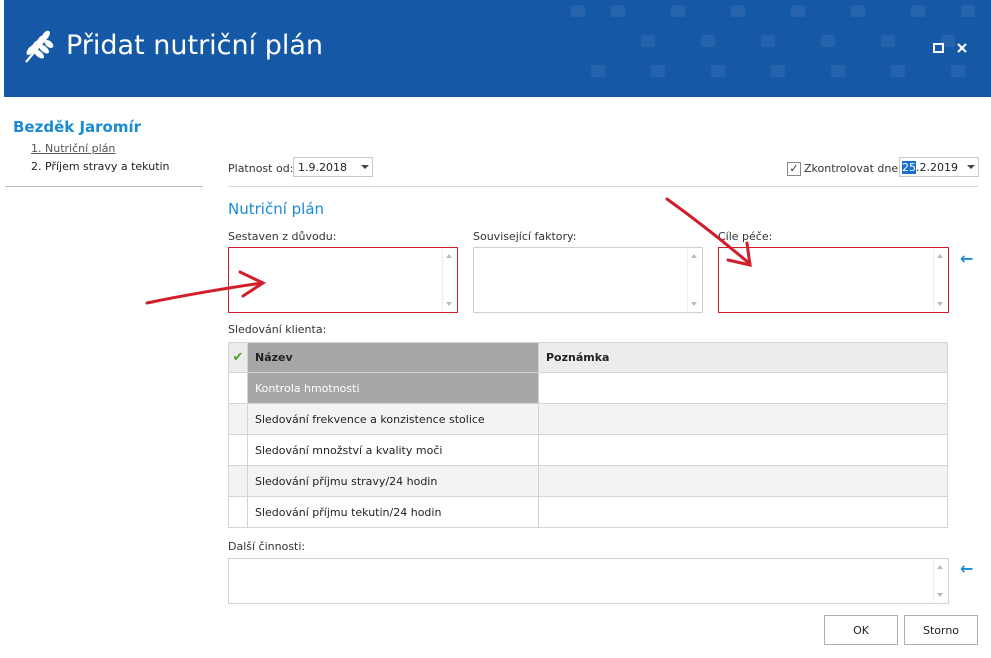  What do you see at coordinates (343, 280) in the screenshot?
I see `reason-textarea` at bounding box center [343, 280].